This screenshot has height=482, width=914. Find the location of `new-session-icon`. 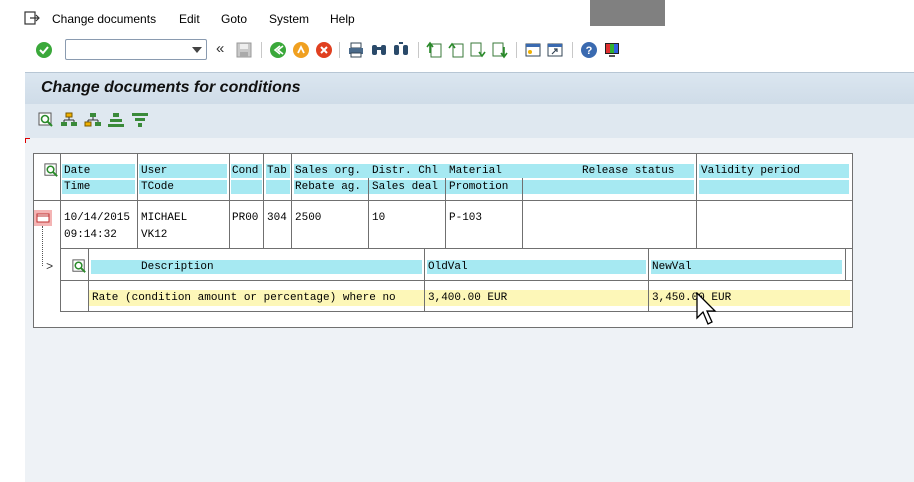

new-session-icon is located at coordinates (533, 50).